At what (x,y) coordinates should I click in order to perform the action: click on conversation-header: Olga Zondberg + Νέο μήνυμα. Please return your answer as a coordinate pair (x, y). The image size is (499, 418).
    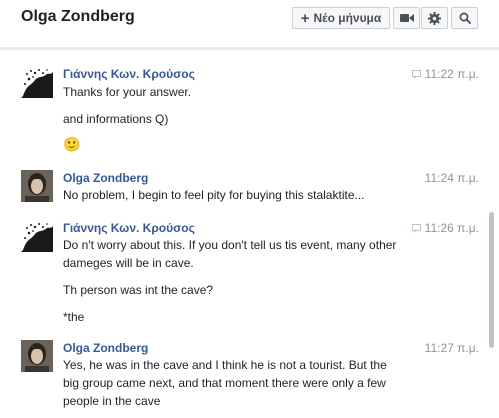
    Looking at the image, I should click on (249, 20).